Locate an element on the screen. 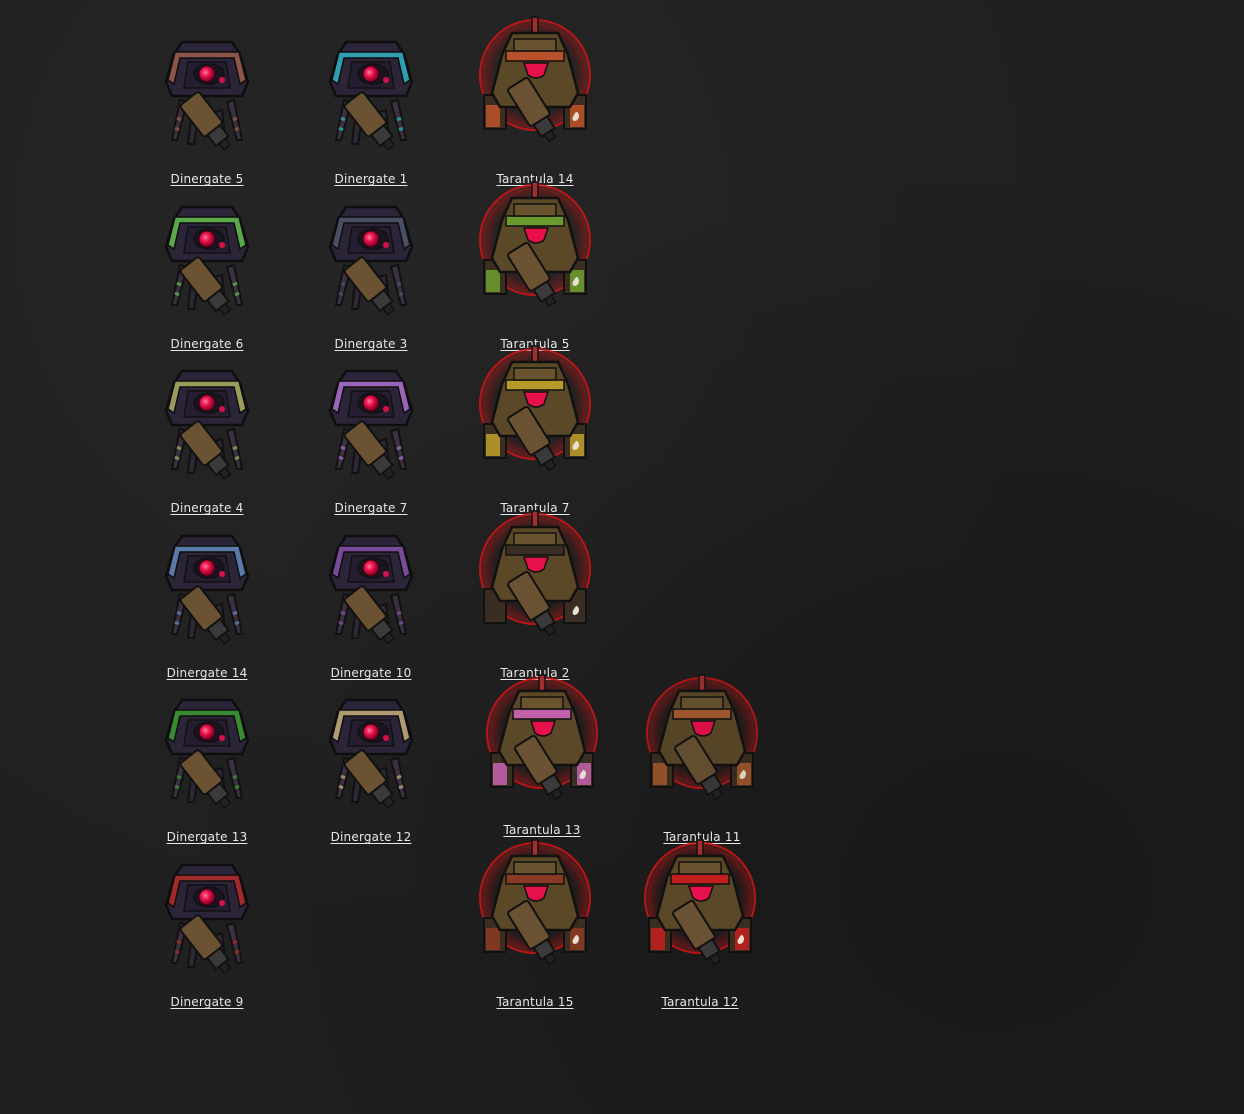 The height and width of the screenshot is (1114, 1244). unit-card: Dinergate 5 is located at coordinates (207, 104).